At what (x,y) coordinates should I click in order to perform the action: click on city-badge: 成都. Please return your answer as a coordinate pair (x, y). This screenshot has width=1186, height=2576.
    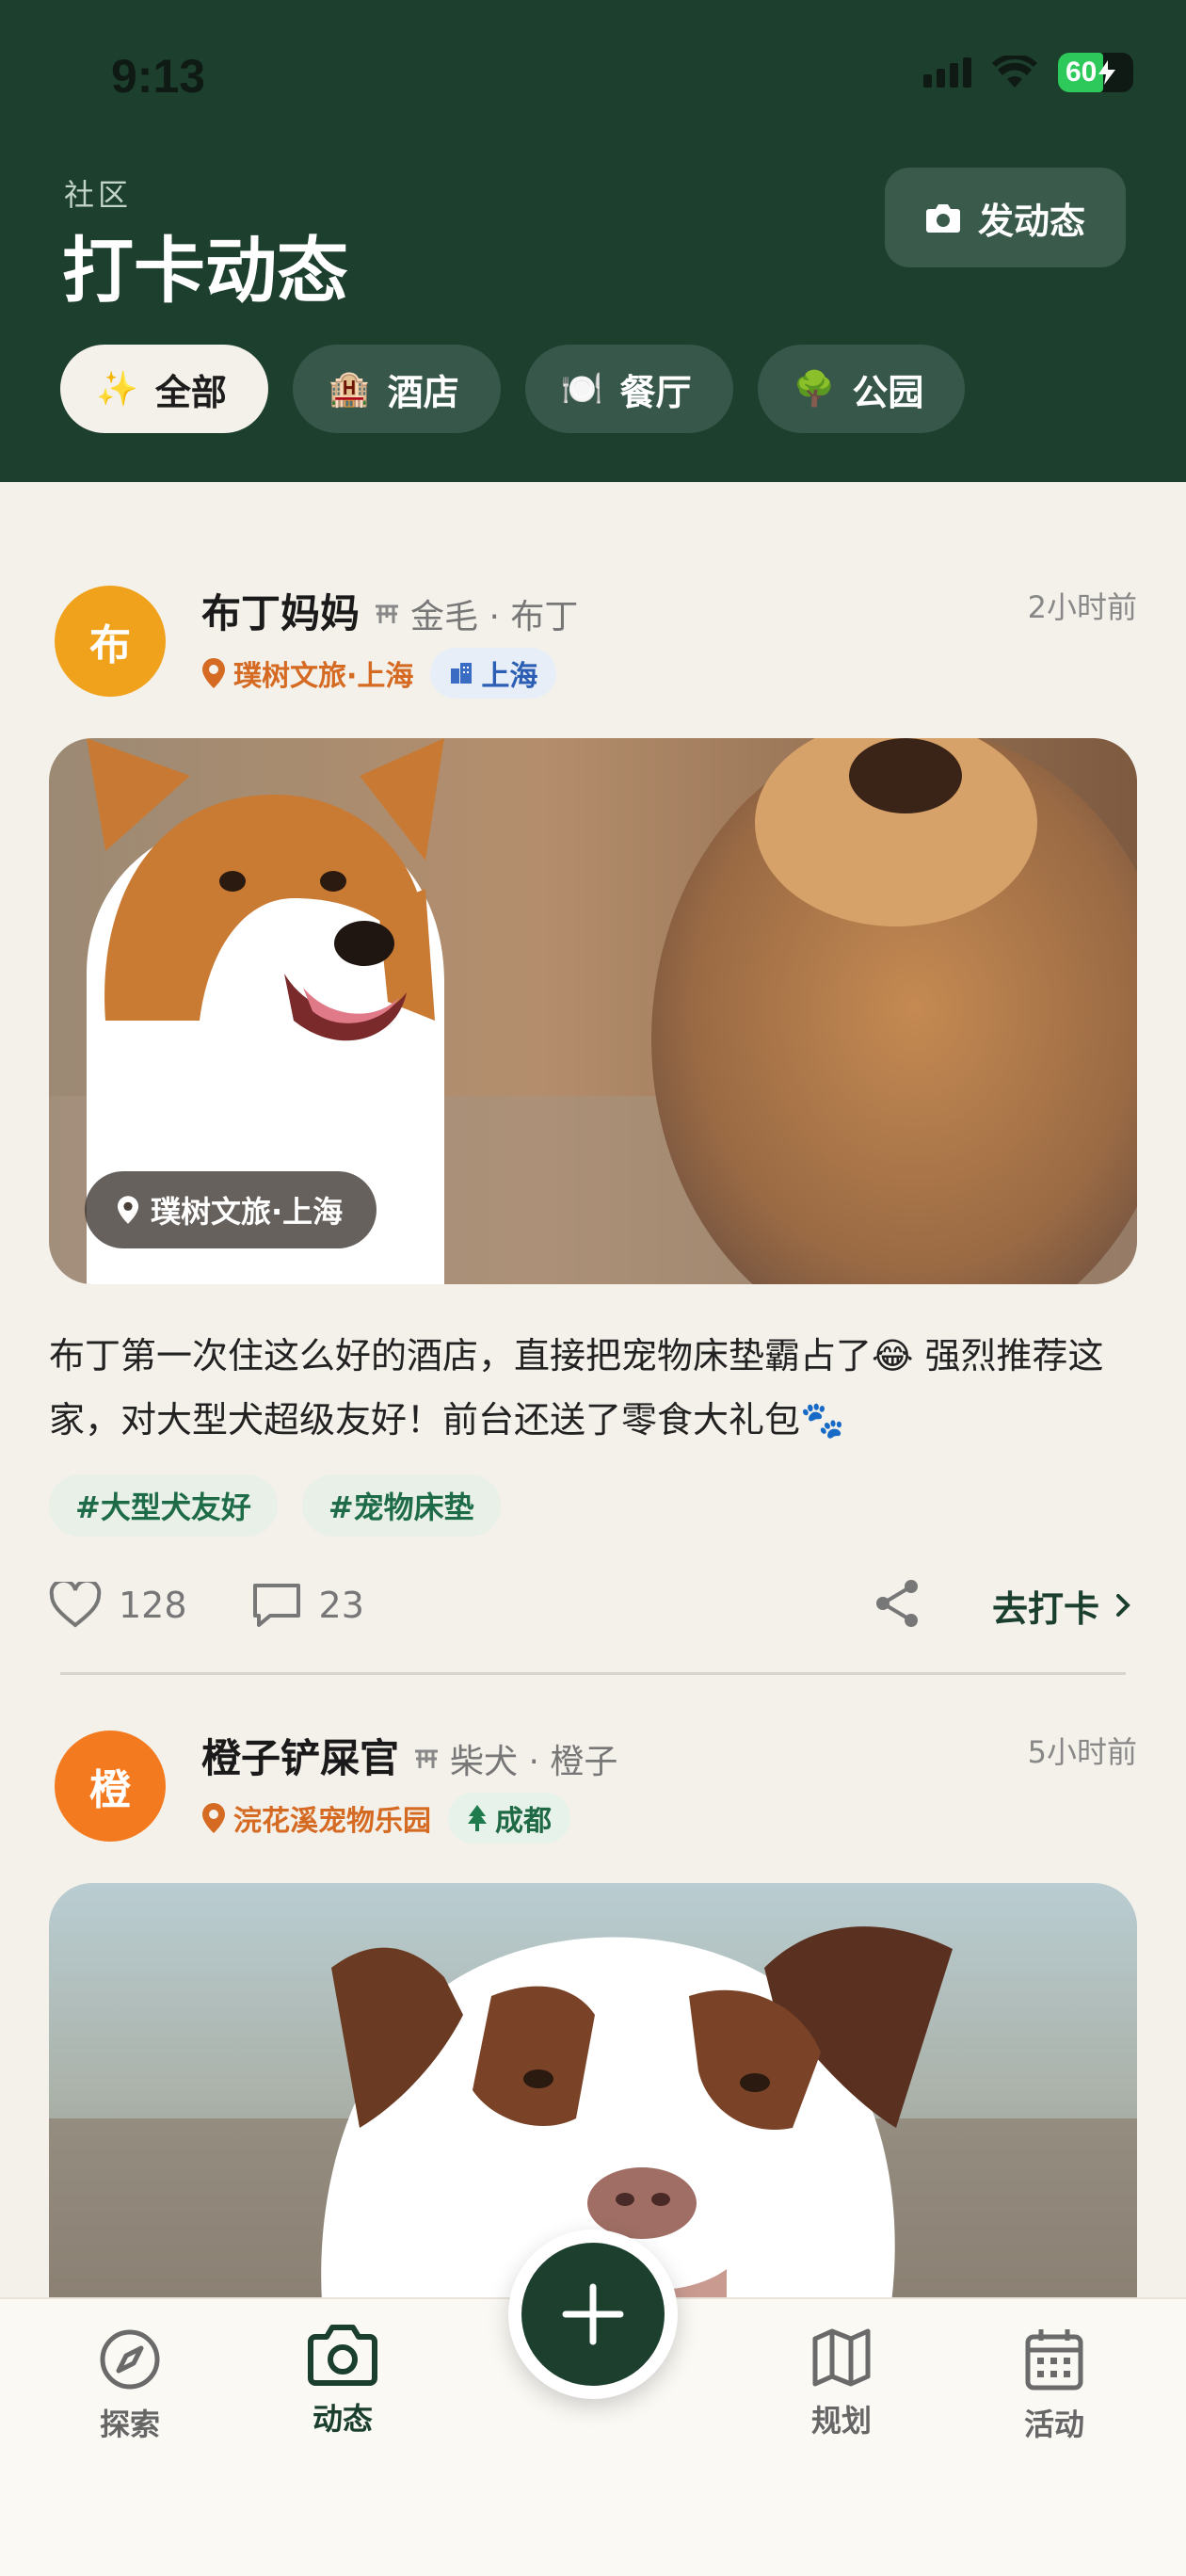
    Looking at the image, I should click on (509, 1818).